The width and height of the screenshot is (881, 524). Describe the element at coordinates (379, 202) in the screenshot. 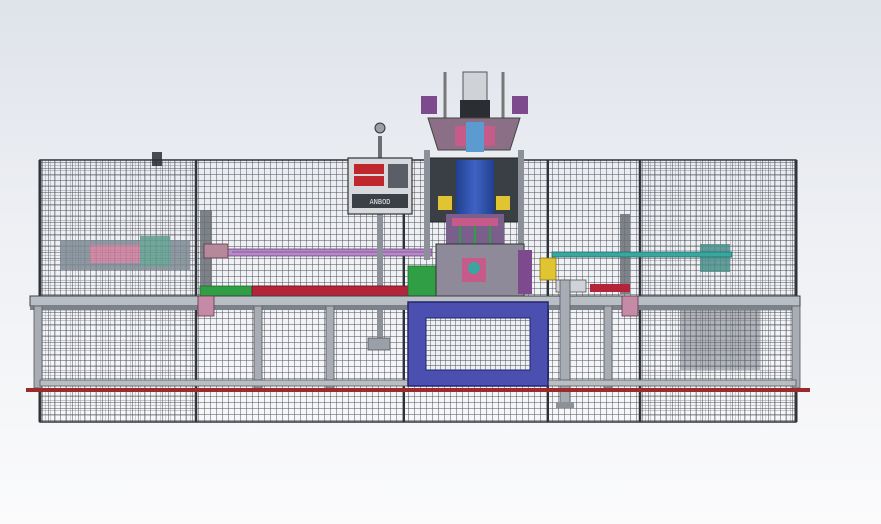

I see `panel-brand-label: ANBOD` at that location.